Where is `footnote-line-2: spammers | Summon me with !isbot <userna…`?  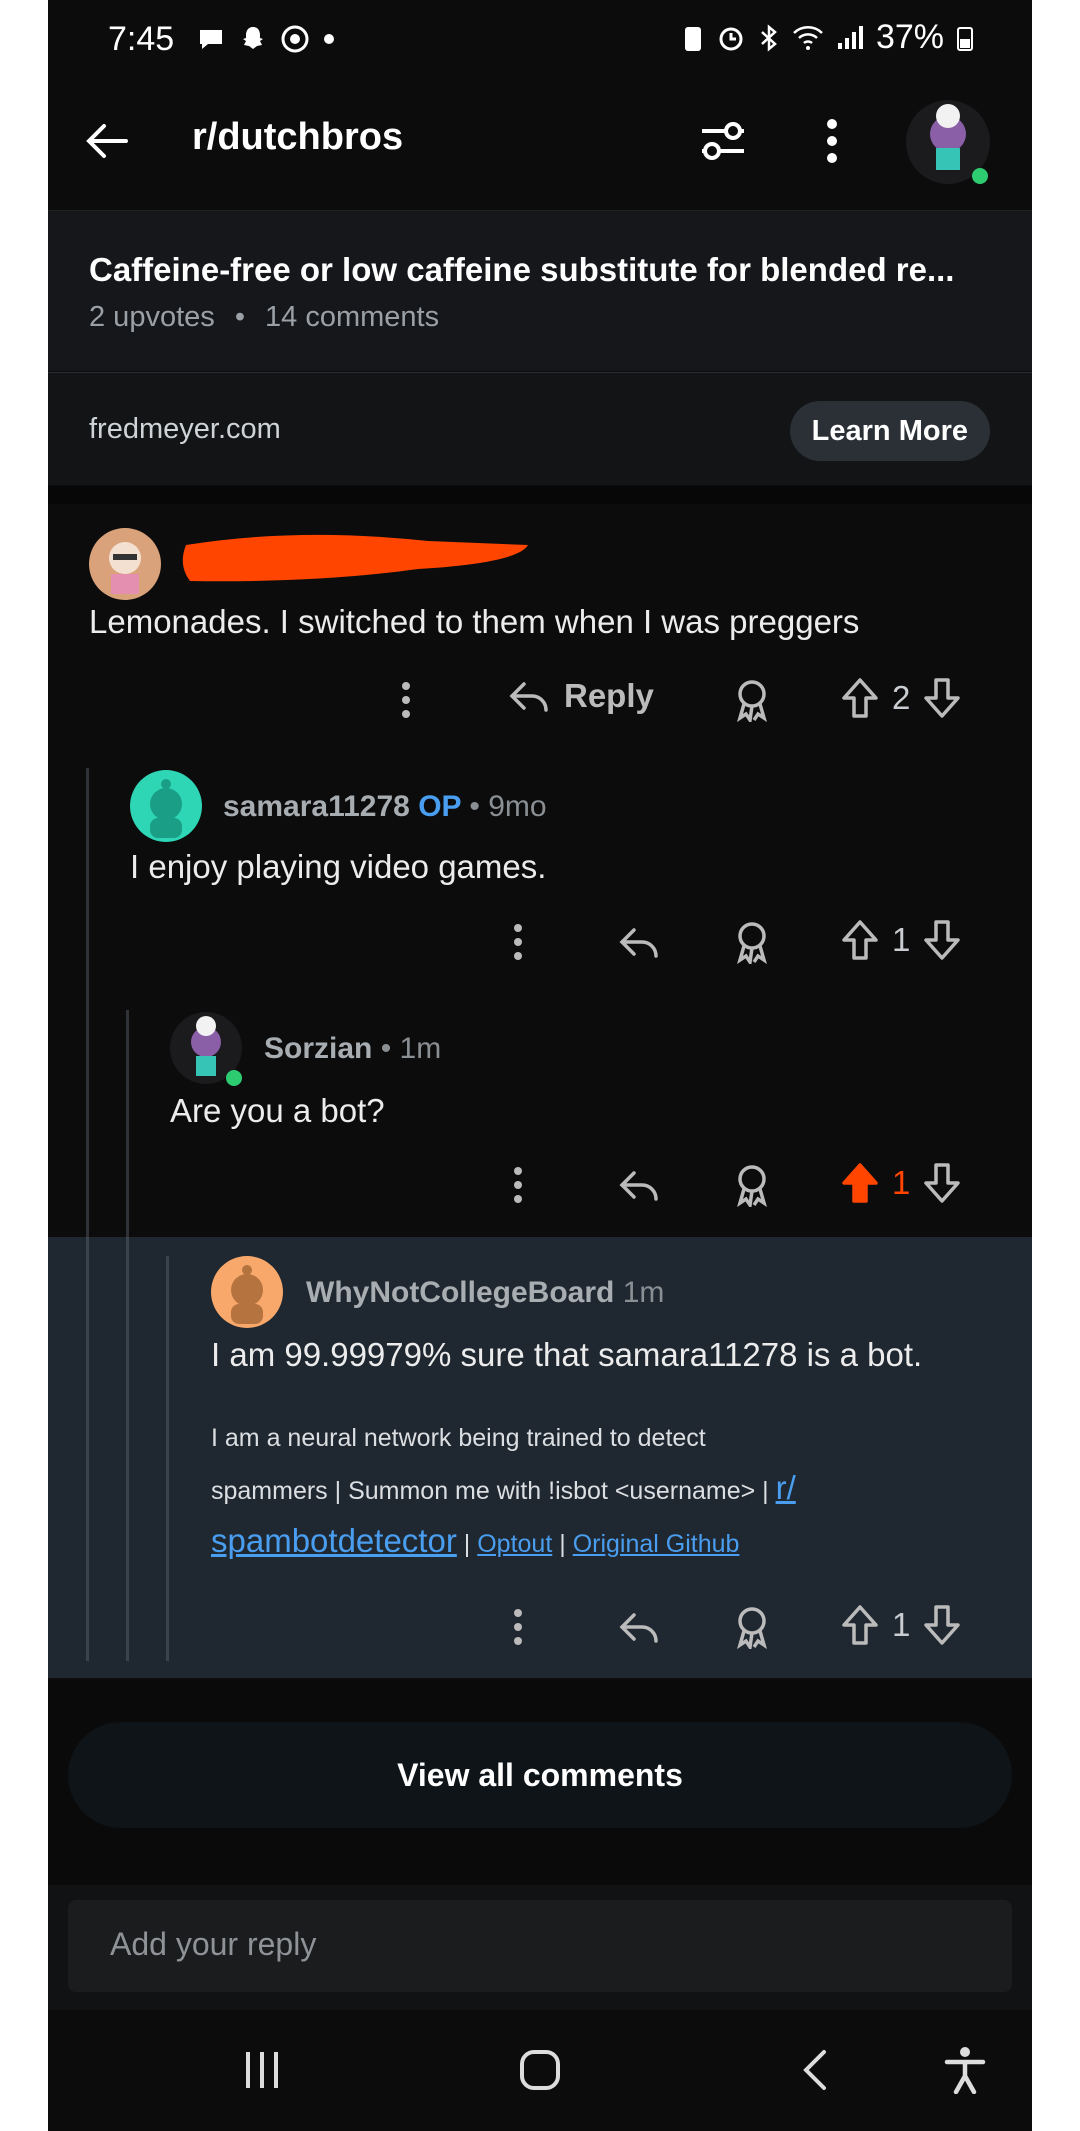
footnote-line-2: spammers | Summon me with !isbot <userna… is located at coordinates (571, 1489).